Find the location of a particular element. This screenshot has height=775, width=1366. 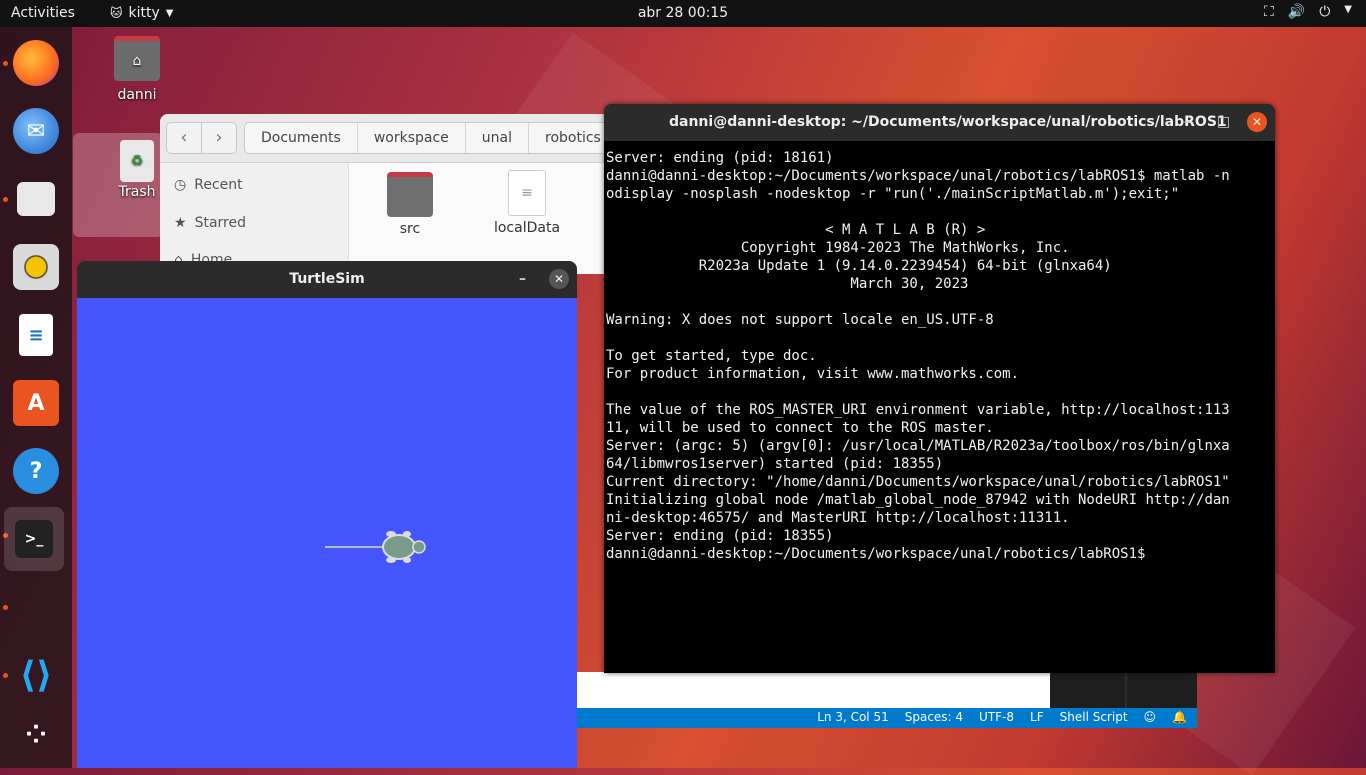

breadcrumb: Documents workspace unal robotics is located at coordinates (427, 138).